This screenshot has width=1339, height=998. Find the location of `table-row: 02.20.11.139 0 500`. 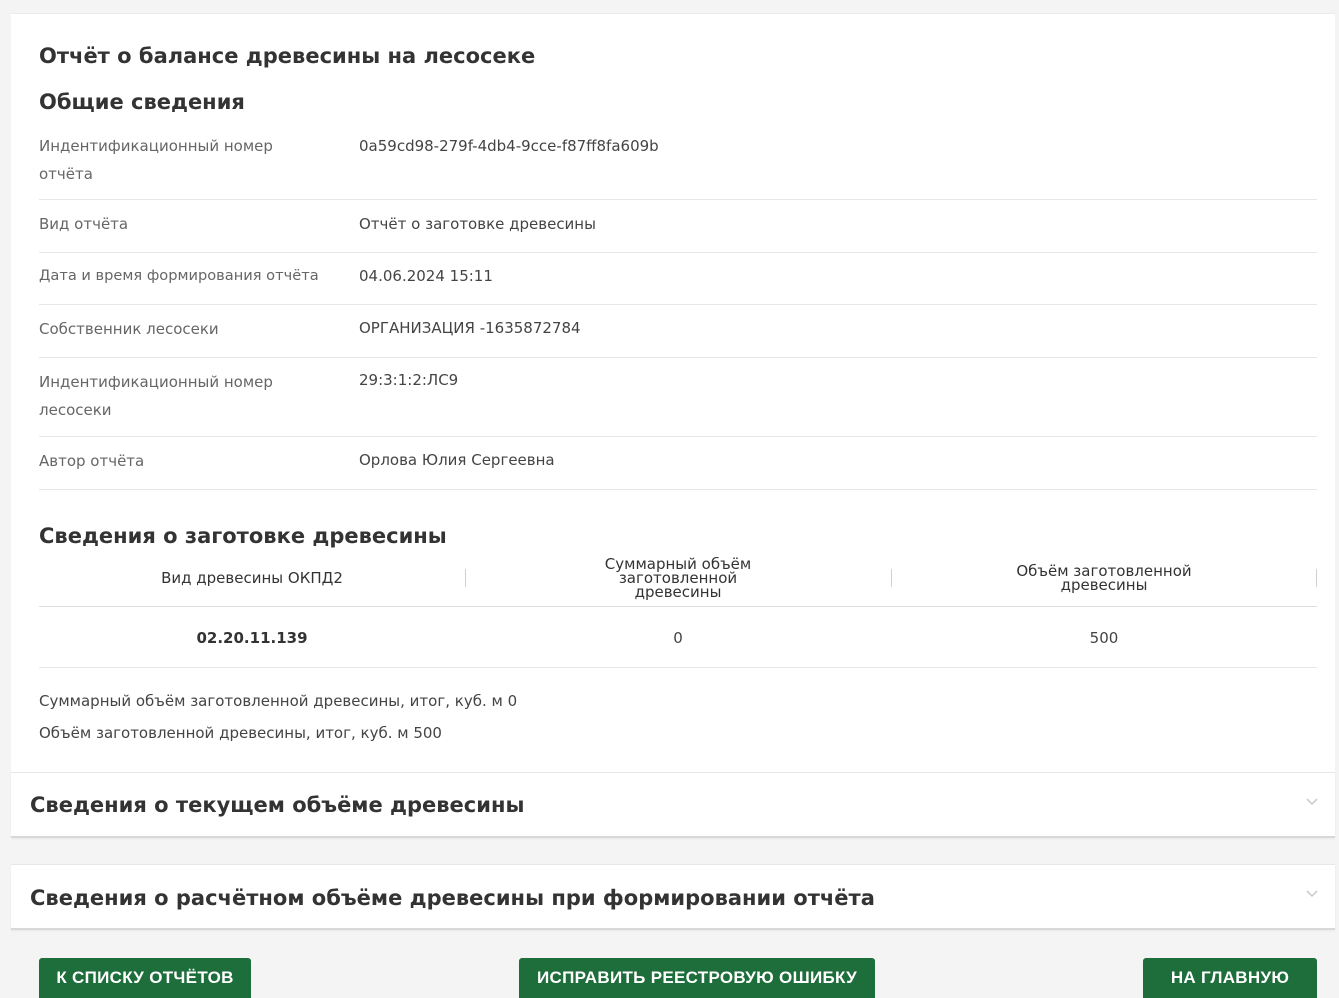

table-row: 02.20.11.139 0 500 is located at coordinates (678, 638).